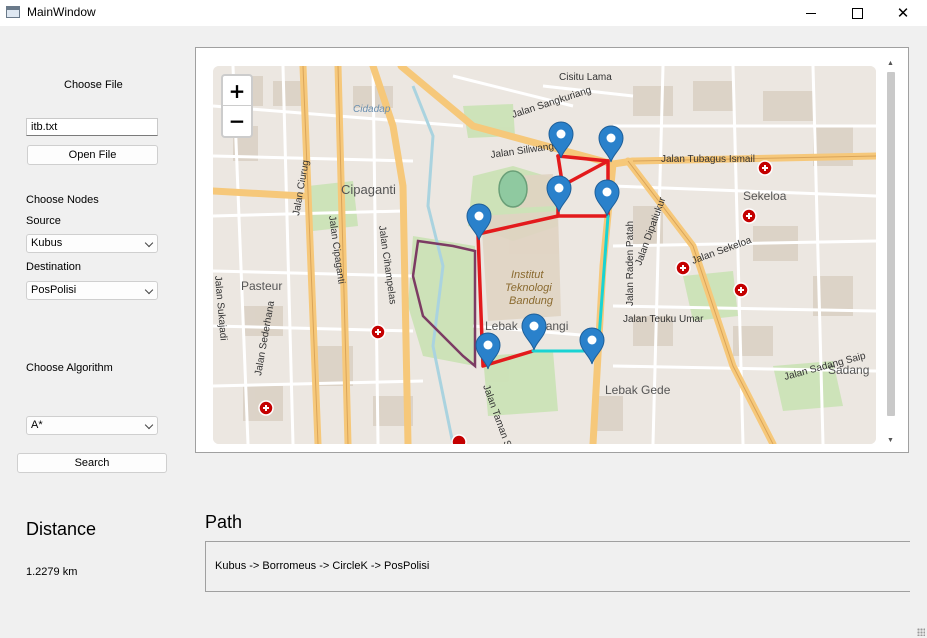 The height and width of the screenshot is (638, 927). I want to click on file-name-input: itb.txt, so click(92, 127).